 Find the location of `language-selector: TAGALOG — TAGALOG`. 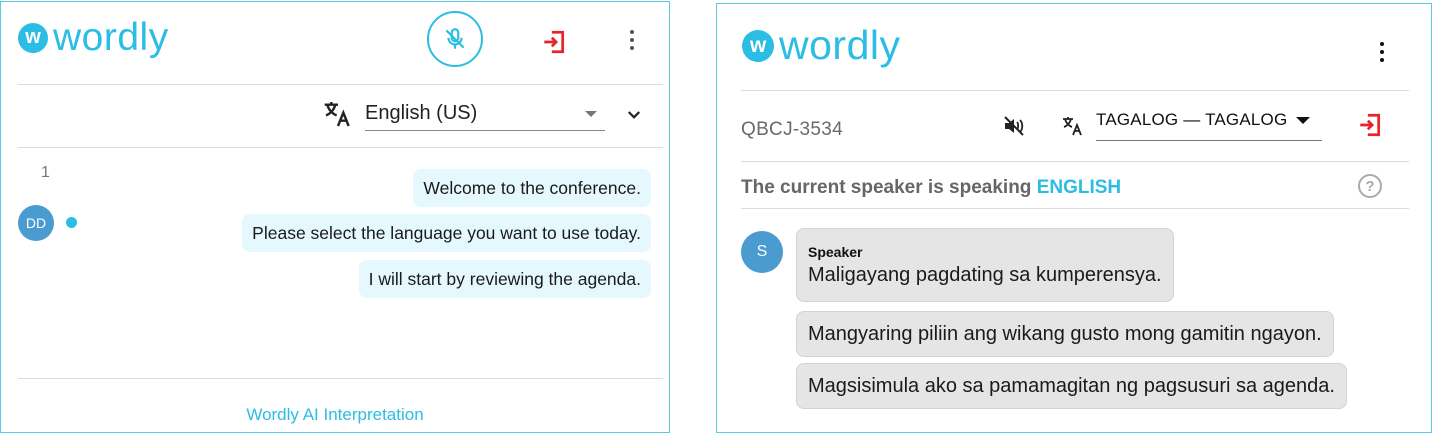

language-selector: TAGALOG — TAGALOG is located at coordinates (1192, 126).